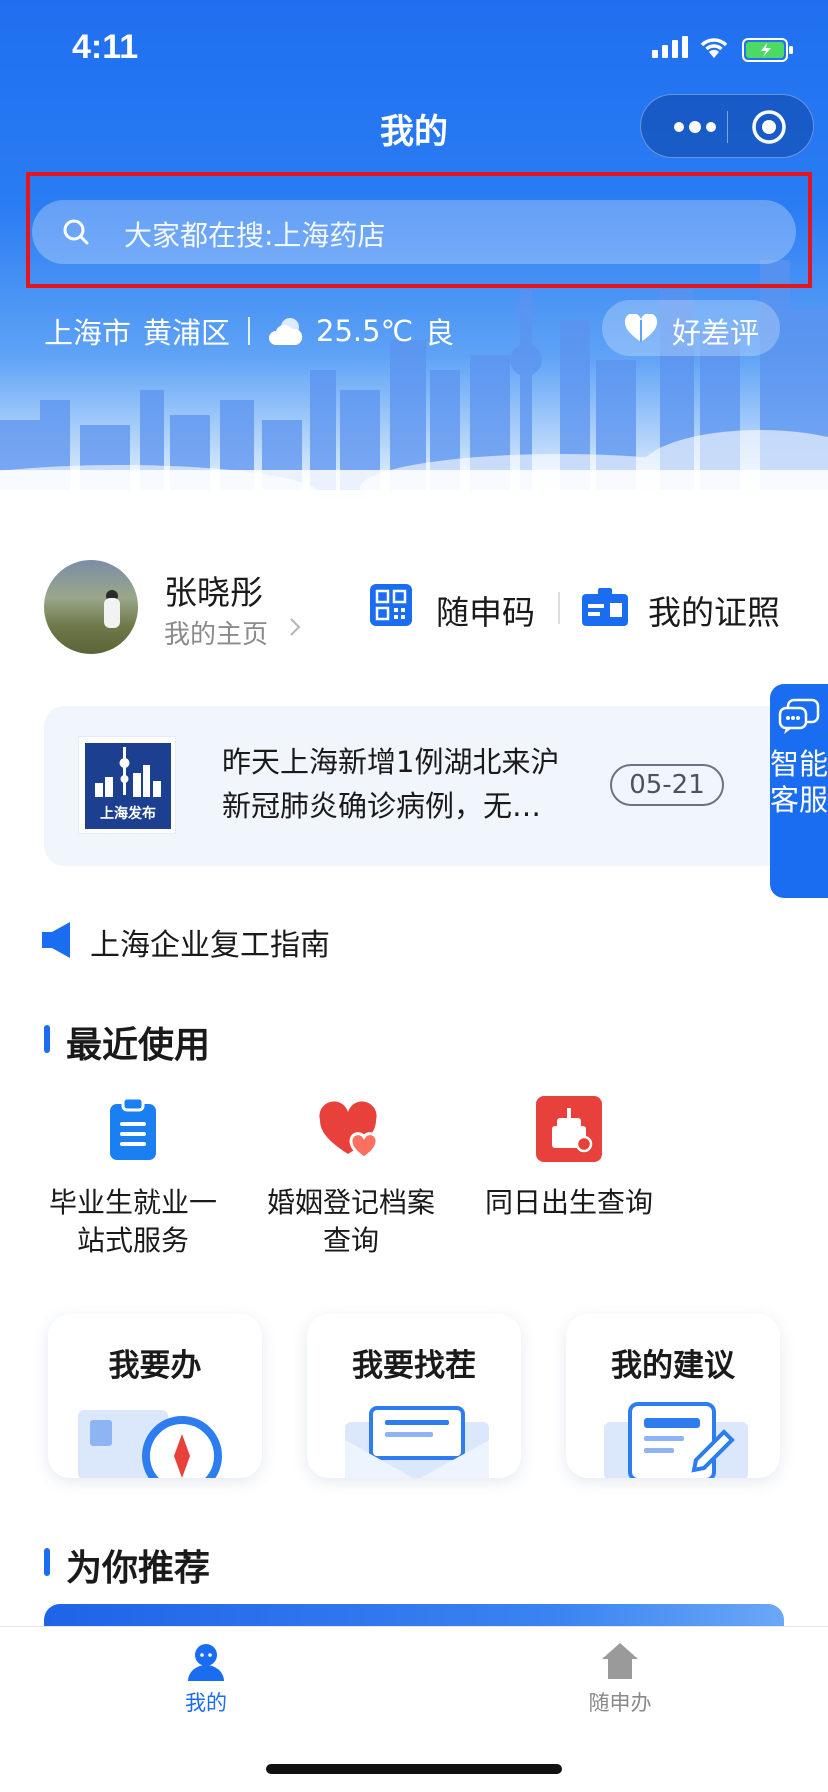 The image size is (828, 1792). I want to click on status-bar: 4:11, so click(414, 50).